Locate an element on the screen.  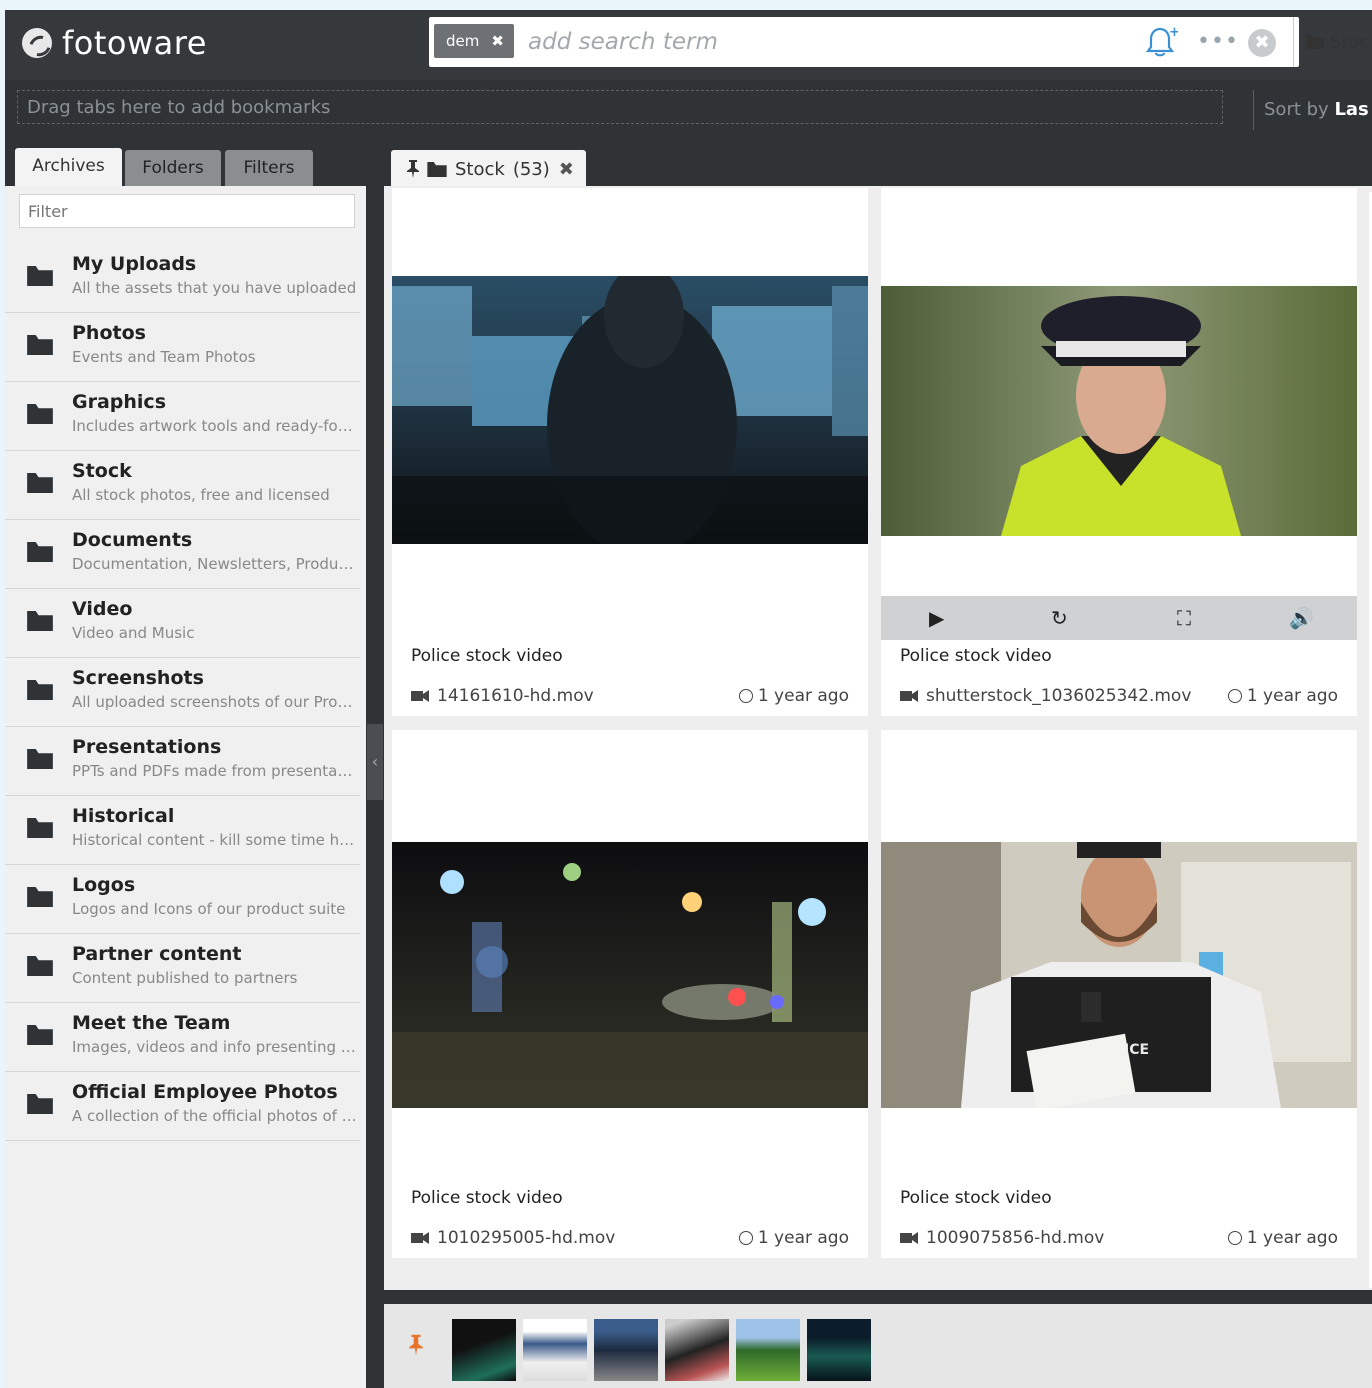
clear-search-icon: ✖ is located at coordinates (1262, 43).